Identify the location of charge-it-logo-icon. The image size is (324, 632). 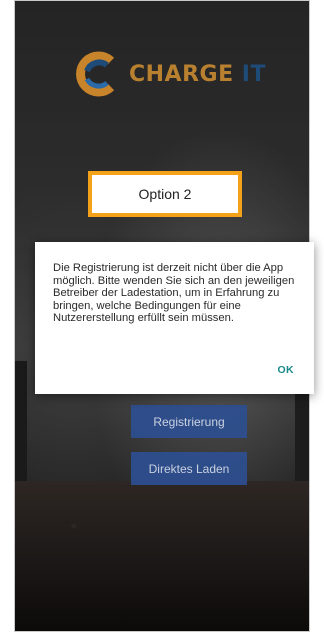
(95, 74).